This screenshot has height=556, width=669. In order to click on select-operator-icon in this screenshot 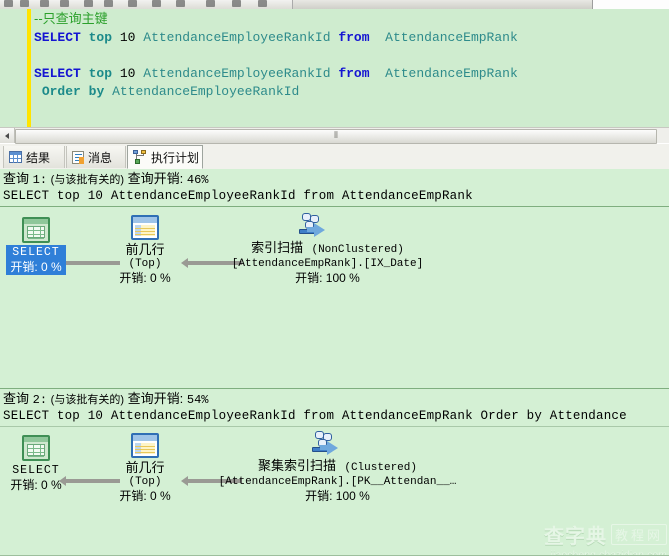, I will do `click(36, 448)`.